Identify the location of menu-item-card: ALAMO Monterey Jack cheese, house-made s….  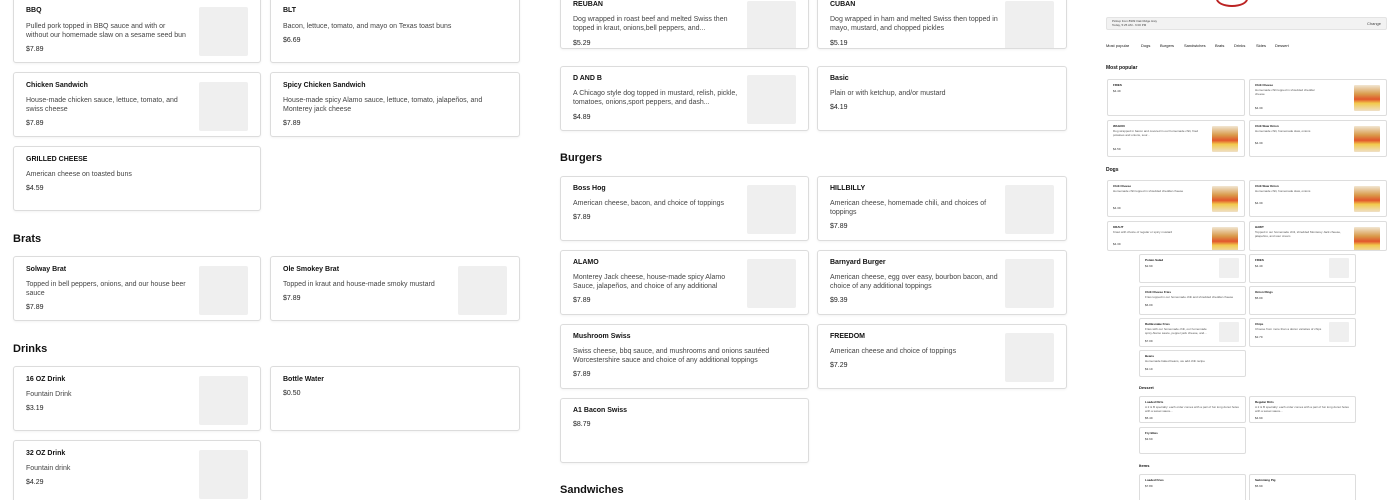
(684, 282).